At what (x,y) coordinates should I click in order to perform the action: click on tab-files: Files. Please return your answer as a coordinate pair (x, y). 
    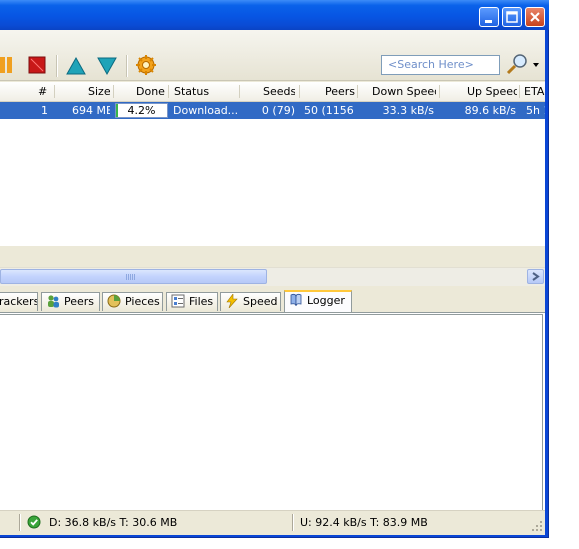
    Looking at the image, I should click on (192, 301).